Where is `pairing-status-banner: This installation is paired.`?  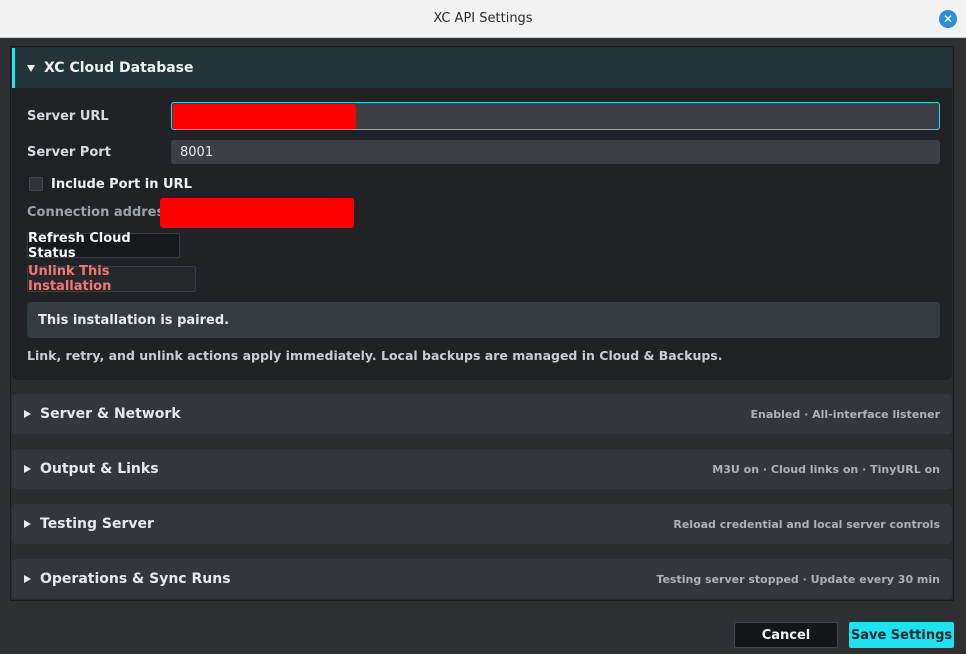 pairing-status-banner: This installation is paired. is located at coordinates (483, 320).